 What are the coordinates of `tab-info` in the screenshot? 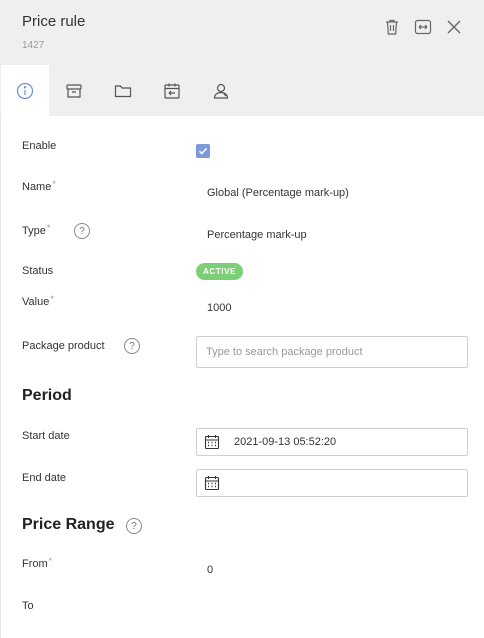 It's located at (25, 90).